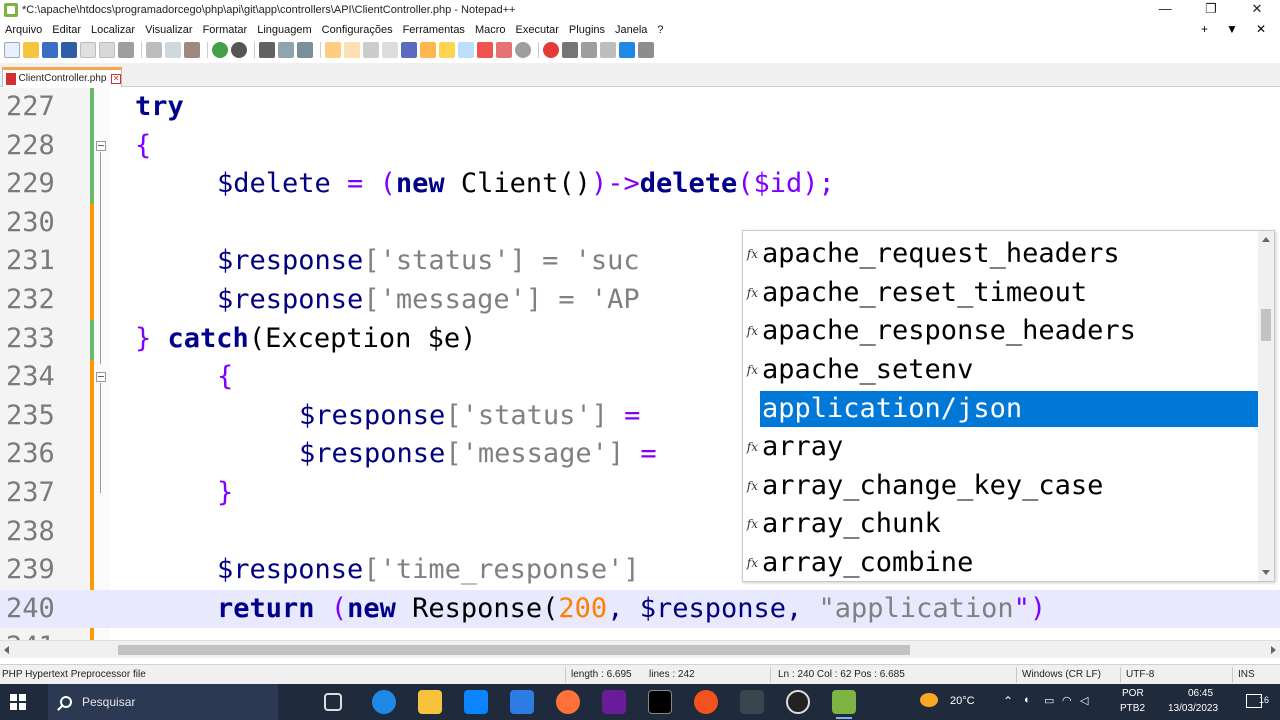 The image size is (1280, 720). Describe the element at coordinates (1261, 29) in the screenshot. I see `close-document-icon: ✕` at that location.